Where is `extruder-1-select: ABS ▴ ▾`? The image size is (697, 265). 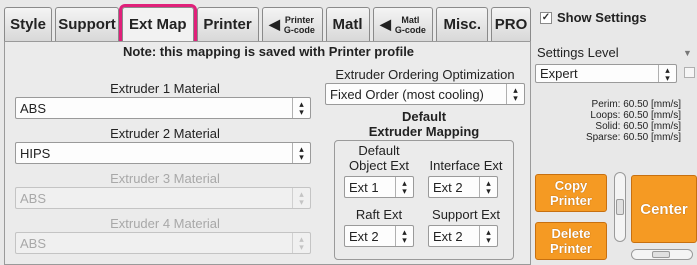
extruder-1-select: ABS ▴ ▾ is located at coordinates (163, 108).